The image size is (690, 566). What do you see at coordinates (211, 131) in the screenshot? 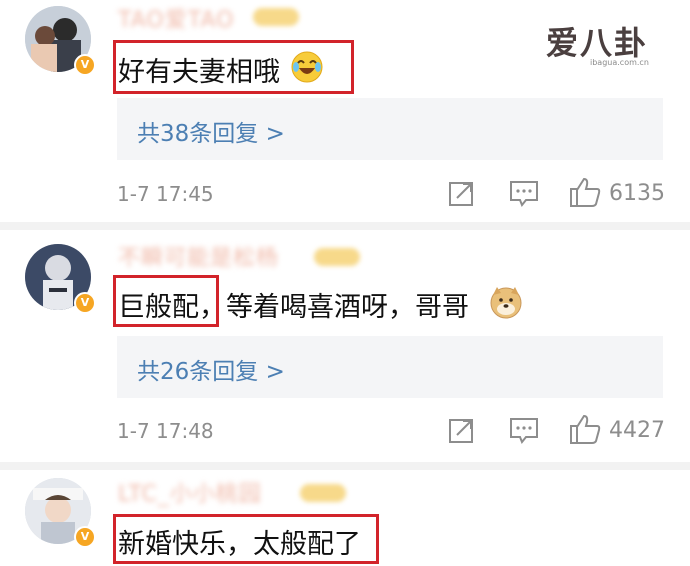
I see `view-replies-link: 共38条回复 >` at bounding box center [211, 131].